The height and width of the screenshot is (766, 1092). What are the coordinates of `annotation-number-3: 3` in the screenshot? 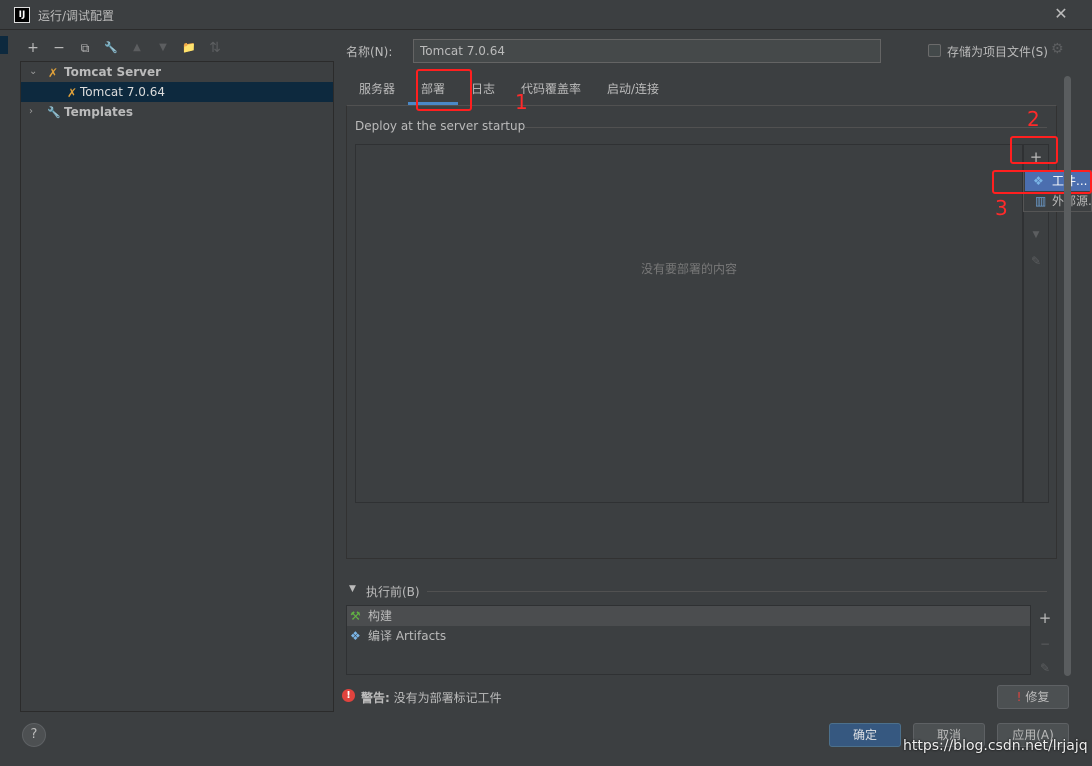 It's located at (1001, 208).